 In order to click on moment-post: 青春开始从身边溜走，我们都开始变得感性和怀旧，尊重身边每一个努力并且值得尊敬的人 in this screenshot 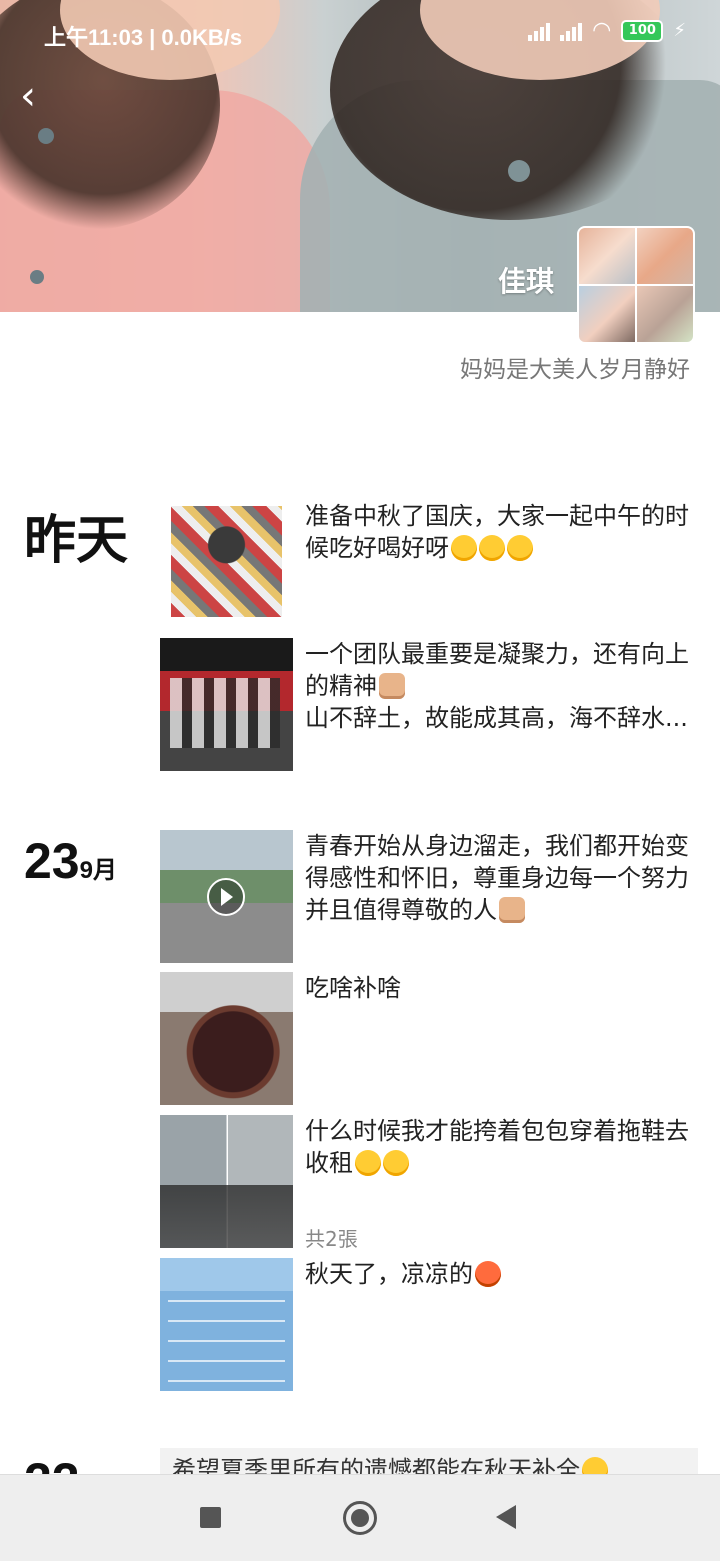, I will do `click(430, 896)`.